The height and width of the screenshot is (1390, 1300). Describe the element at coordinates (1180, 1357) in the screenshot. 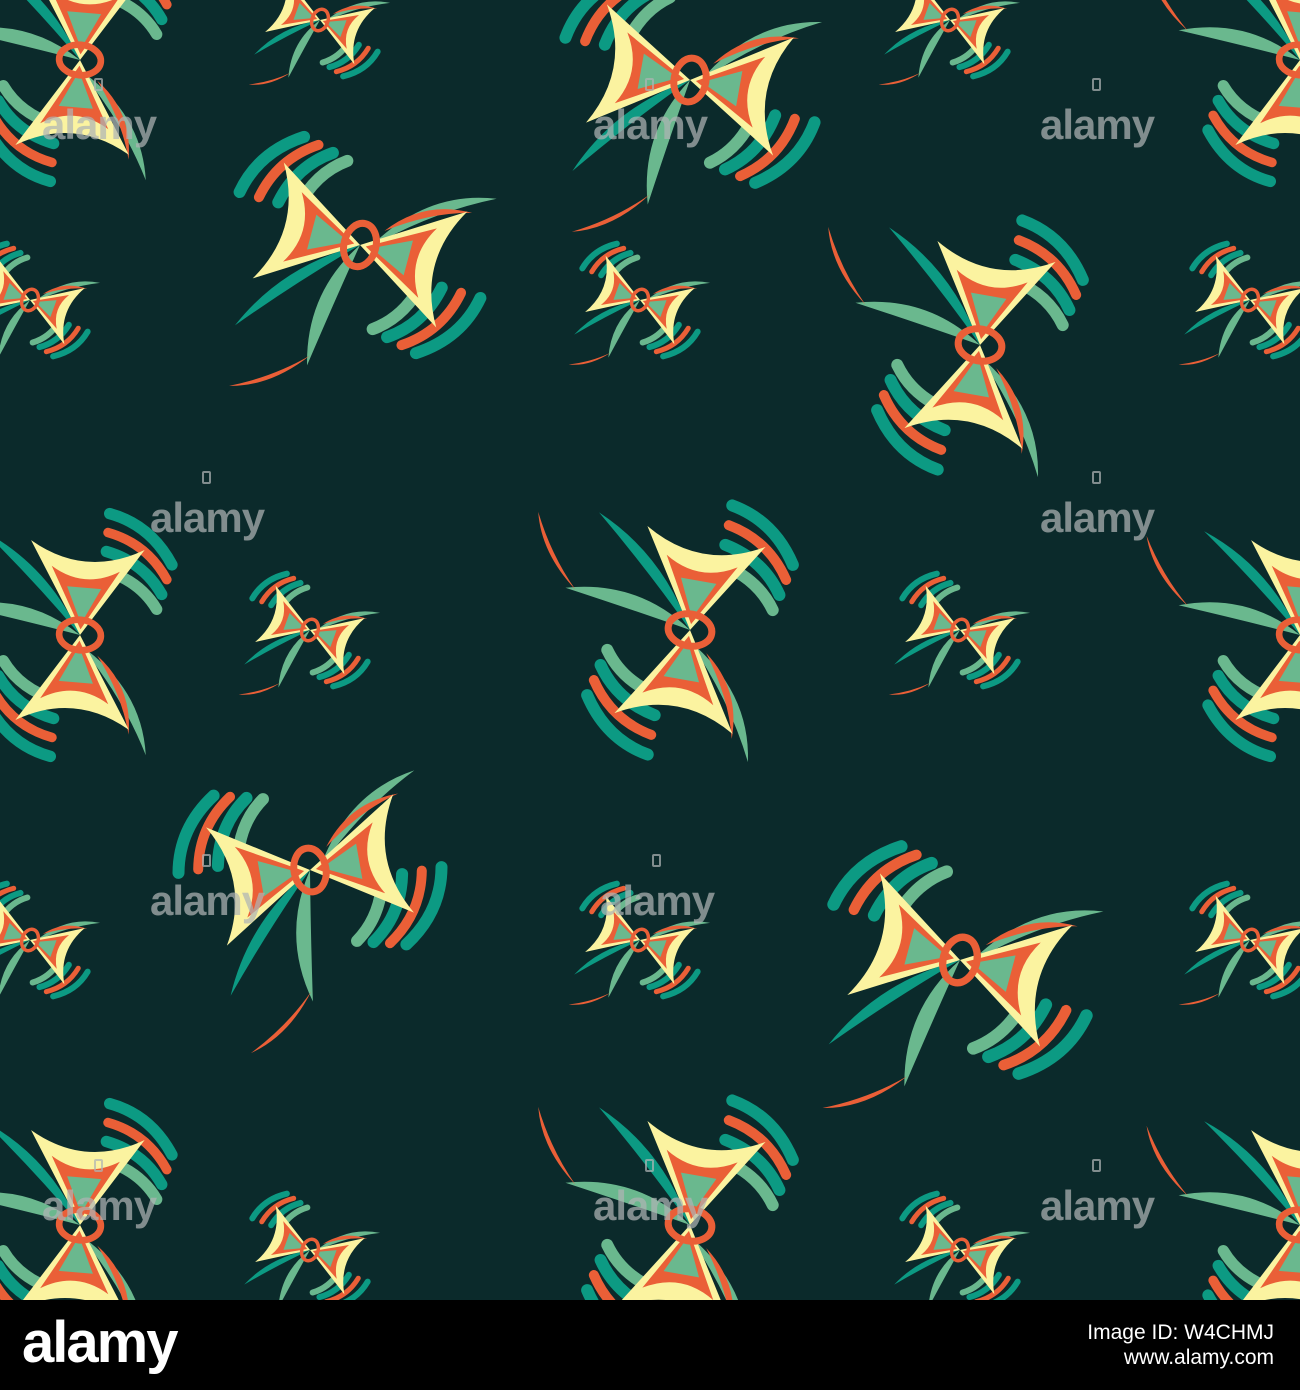

I see `site-link: www.alamy.com` at that location.